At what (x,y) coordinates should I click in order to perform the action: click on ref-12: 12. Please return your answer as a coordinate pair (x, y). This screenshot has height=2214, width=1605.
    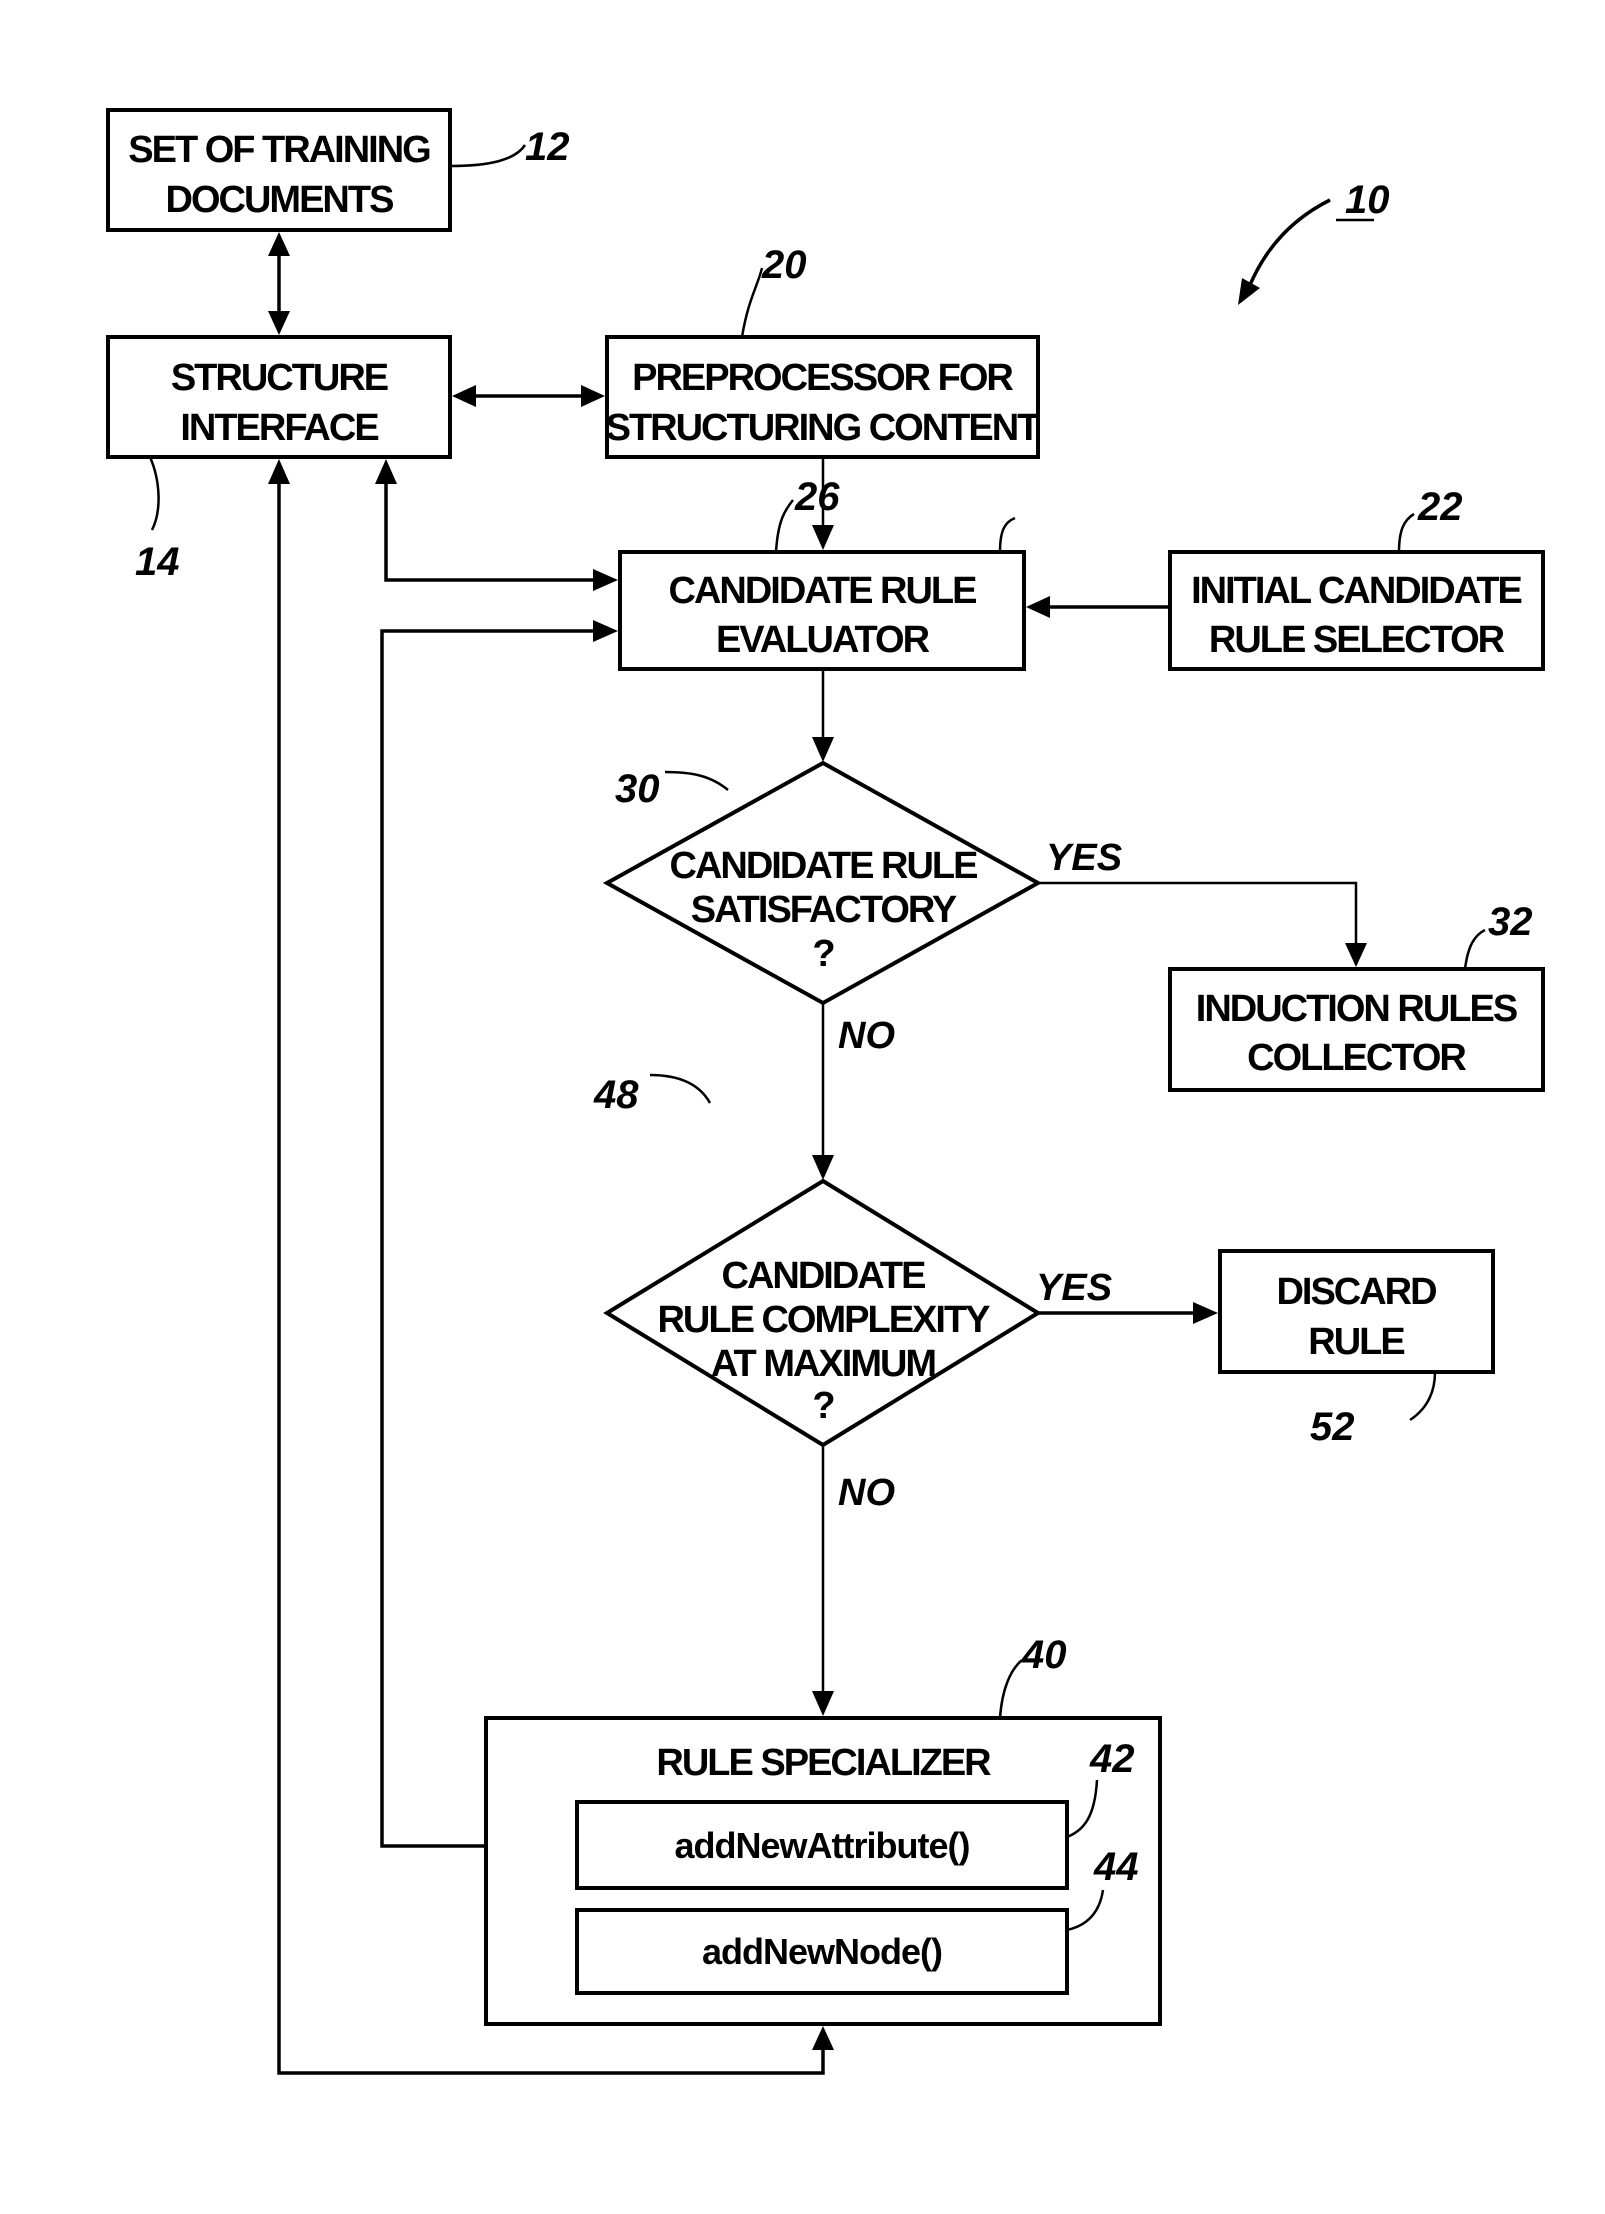
    Looking at the image, I should click on (509, 147).